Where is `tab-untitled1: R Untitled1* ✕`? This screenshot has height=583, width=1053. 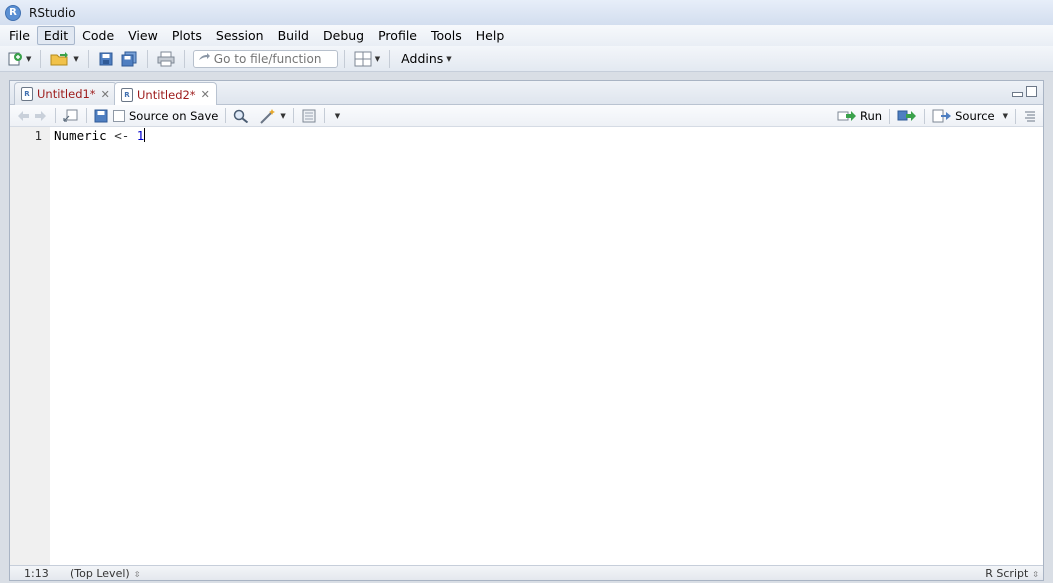
tab-untitled1: R Untitled1* ✕ is located at coordinates (65, 93).